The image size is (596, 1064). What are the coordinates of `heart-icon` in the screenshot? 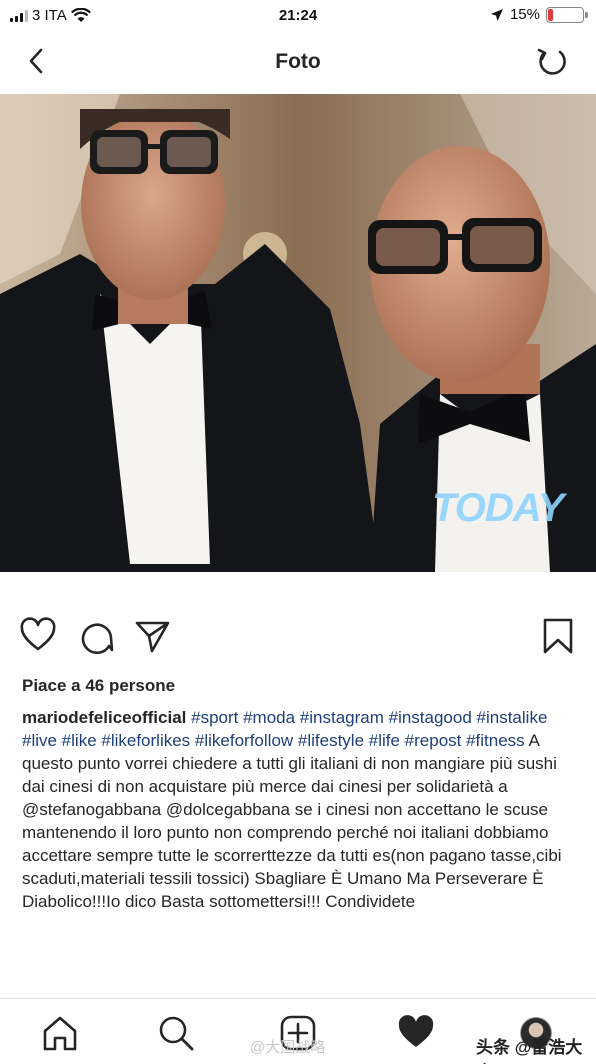 It's located at (38, 636).